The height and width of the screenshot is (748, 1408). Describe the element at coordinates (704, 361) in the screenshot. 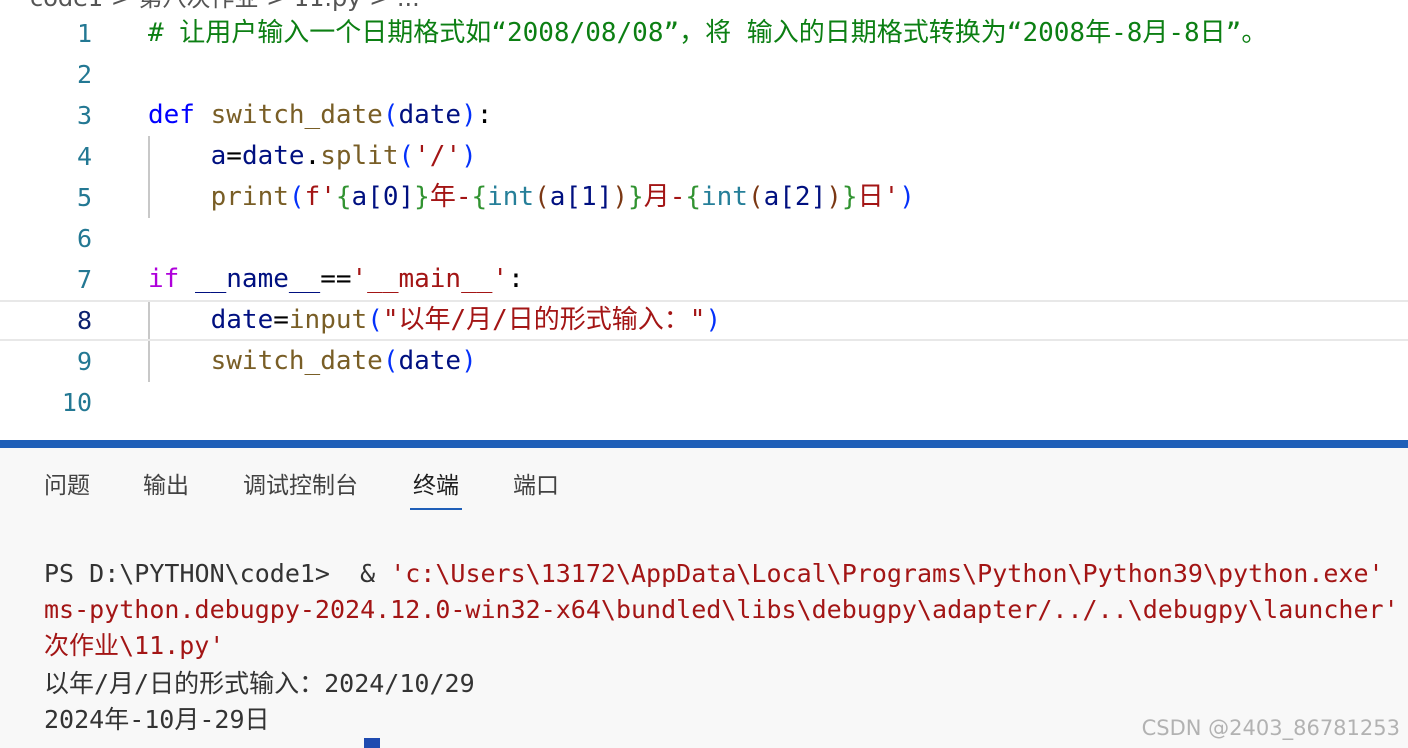

I see `code-line-9: 9 switch_date(date)` at that location.